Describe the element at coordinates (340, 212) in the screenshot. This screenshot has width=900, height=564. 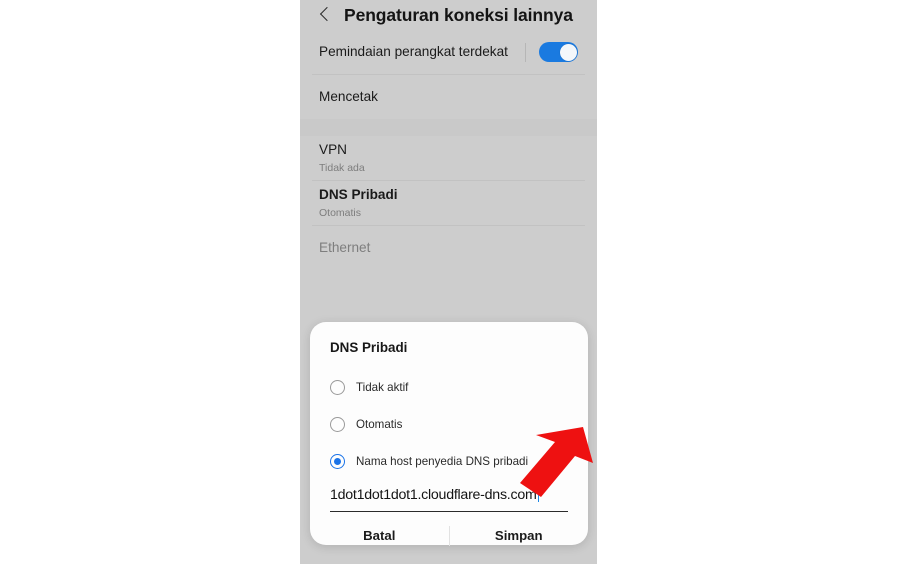
I see `row-subtitle: Otomatis` at that location.